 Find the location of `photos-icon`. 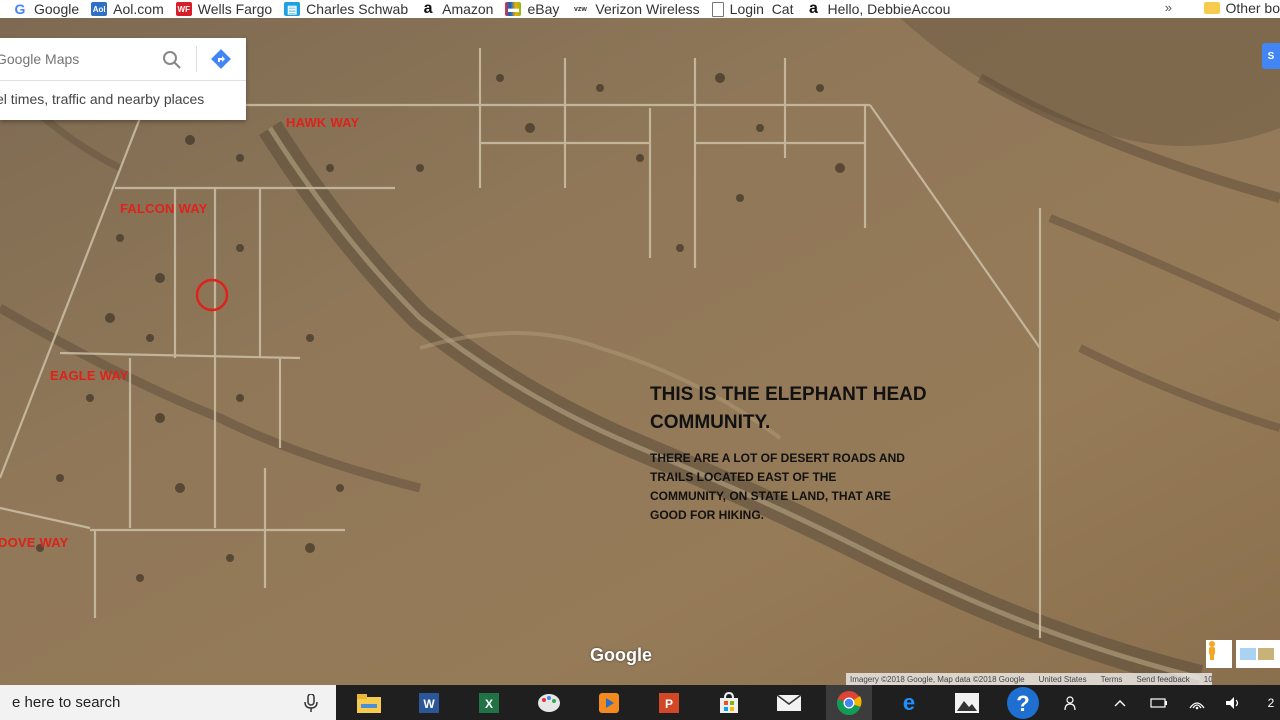

photos-icon is located at coordinates (967, 702).